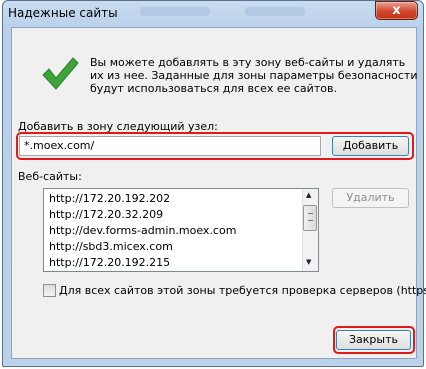 The height and width of the screenshot is (369, 426). What do you see at coordinates (49, 290) in the screenshot?
I see `https-required-checkbox` at bounding box center [49, 290].